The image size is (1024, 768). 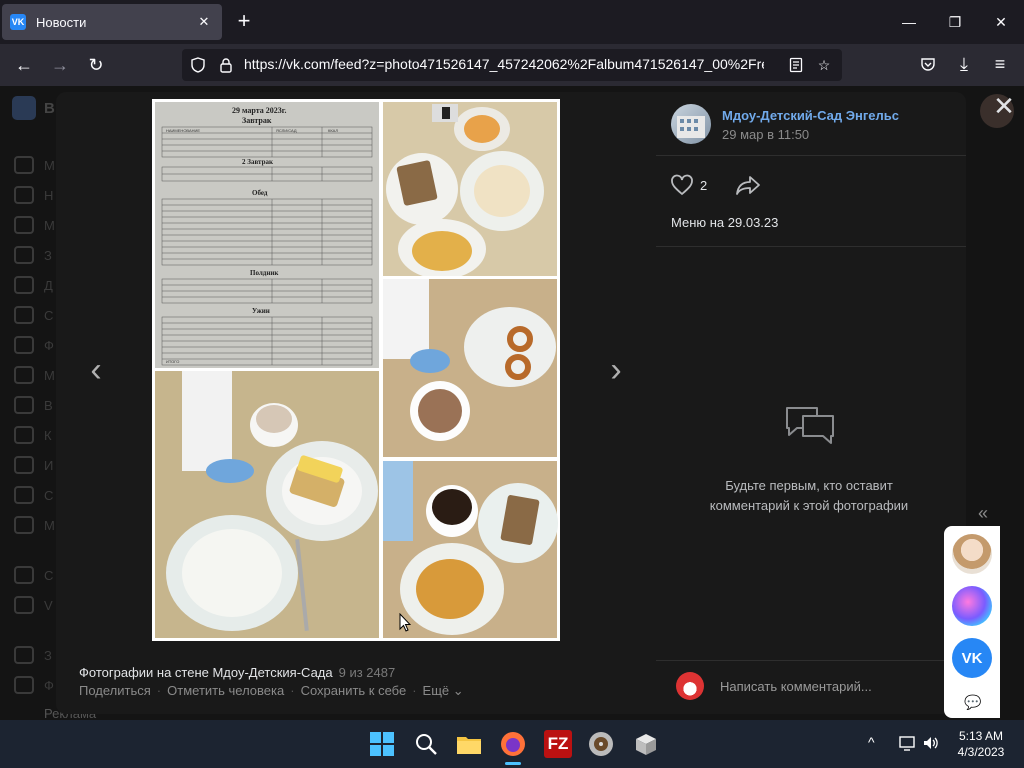 I want to click on media-app-icon, so click(x=601, y=744).